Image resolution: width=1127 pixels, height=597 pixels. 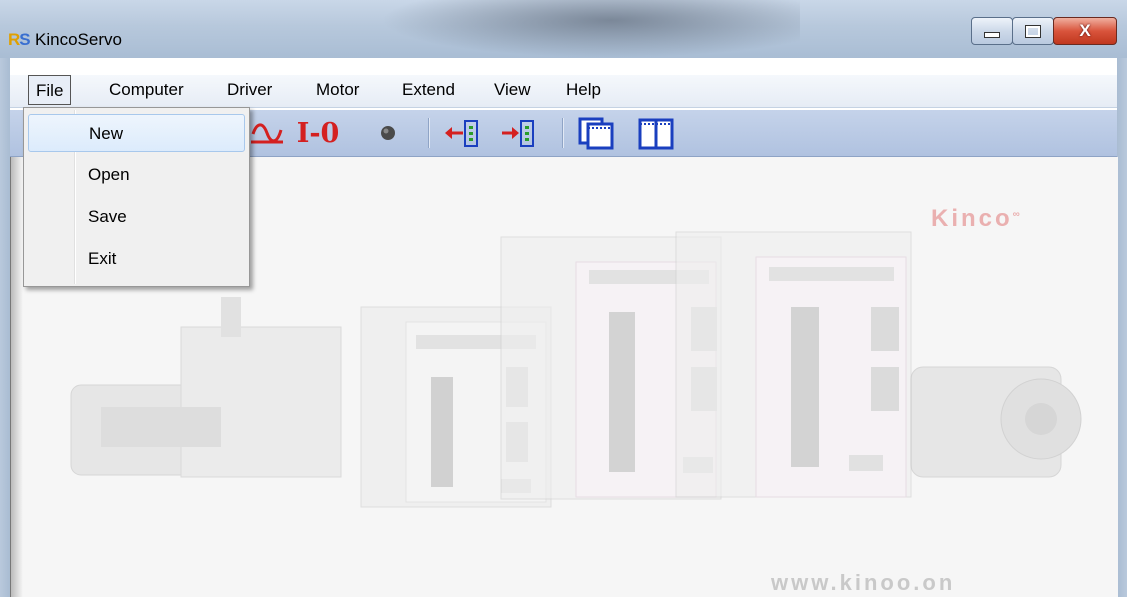 I want to click on status-led-button, so click(x=388, y=133).